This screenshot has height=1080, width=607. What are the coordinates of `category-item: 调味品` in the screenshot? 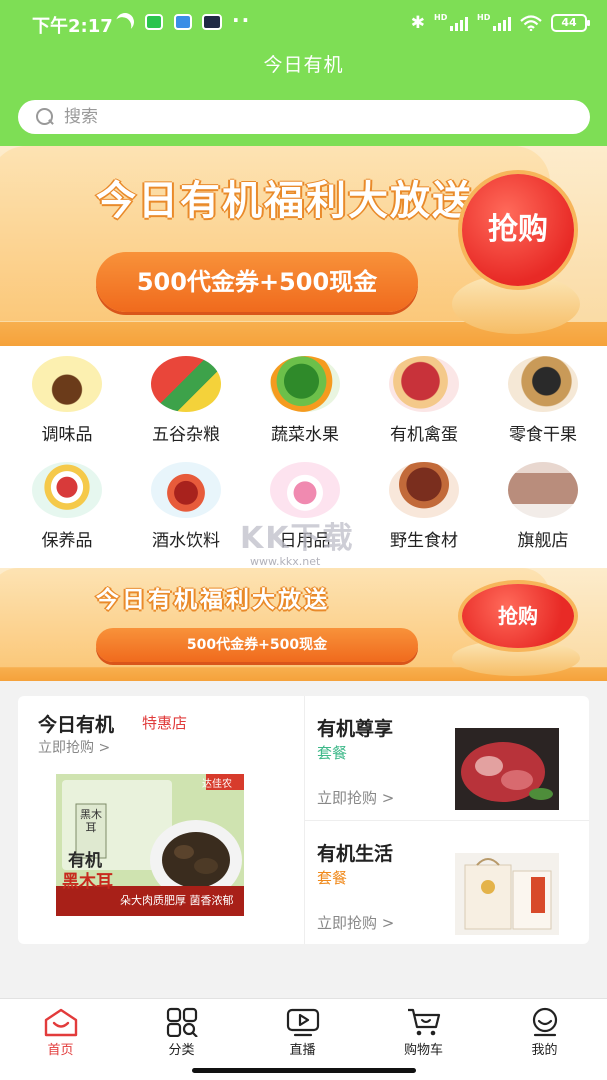 It's located at (67, 396).